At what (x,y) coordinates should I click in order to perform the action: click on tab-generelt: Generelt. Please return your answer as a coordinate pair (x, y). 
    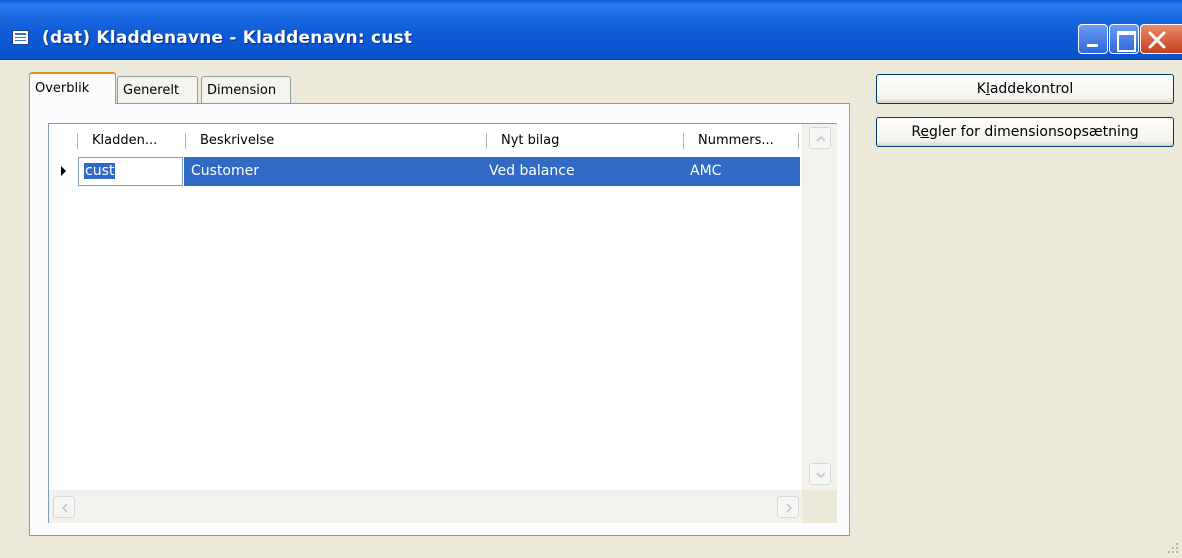
    Looking at the image, I should click on (157, 89).